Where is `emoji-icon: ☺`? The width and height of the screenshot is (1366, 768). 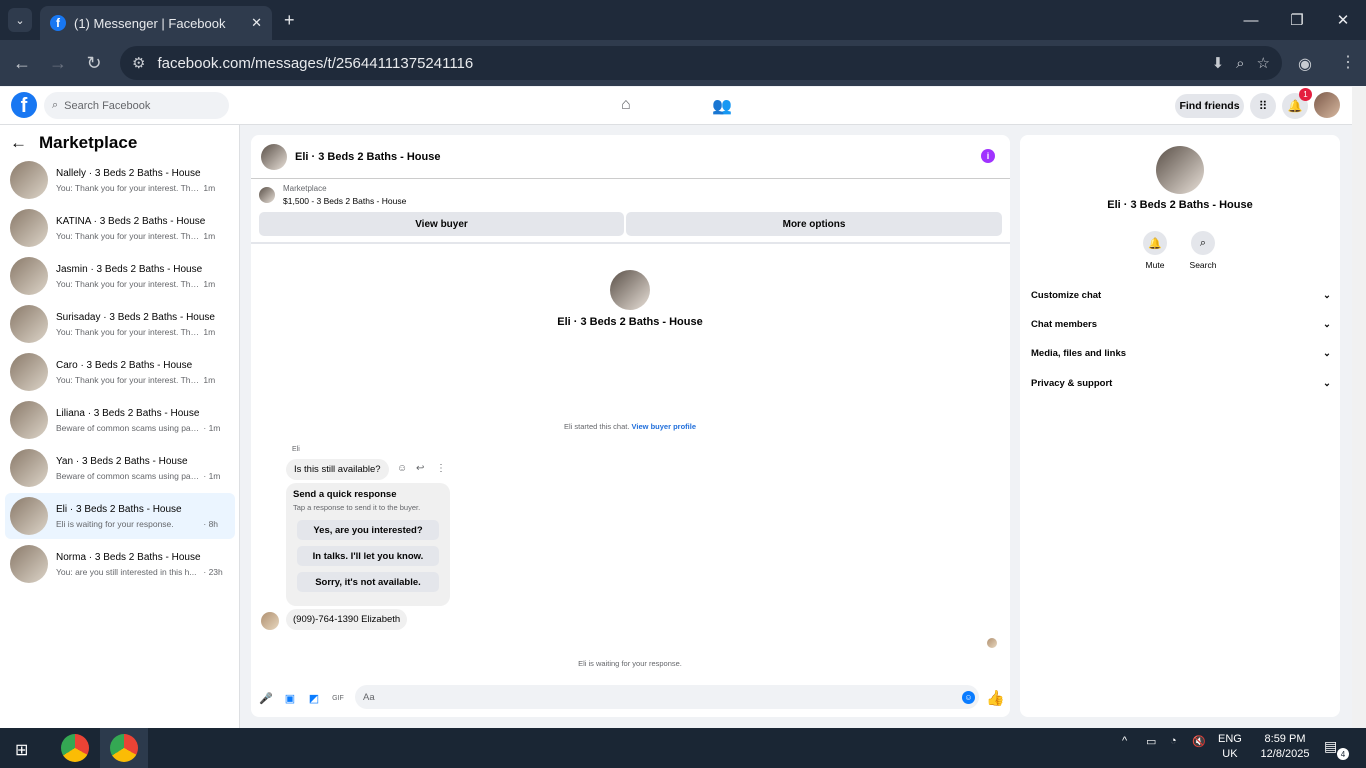
emoji-icon: ☺ is located at coordinates (968, 697).